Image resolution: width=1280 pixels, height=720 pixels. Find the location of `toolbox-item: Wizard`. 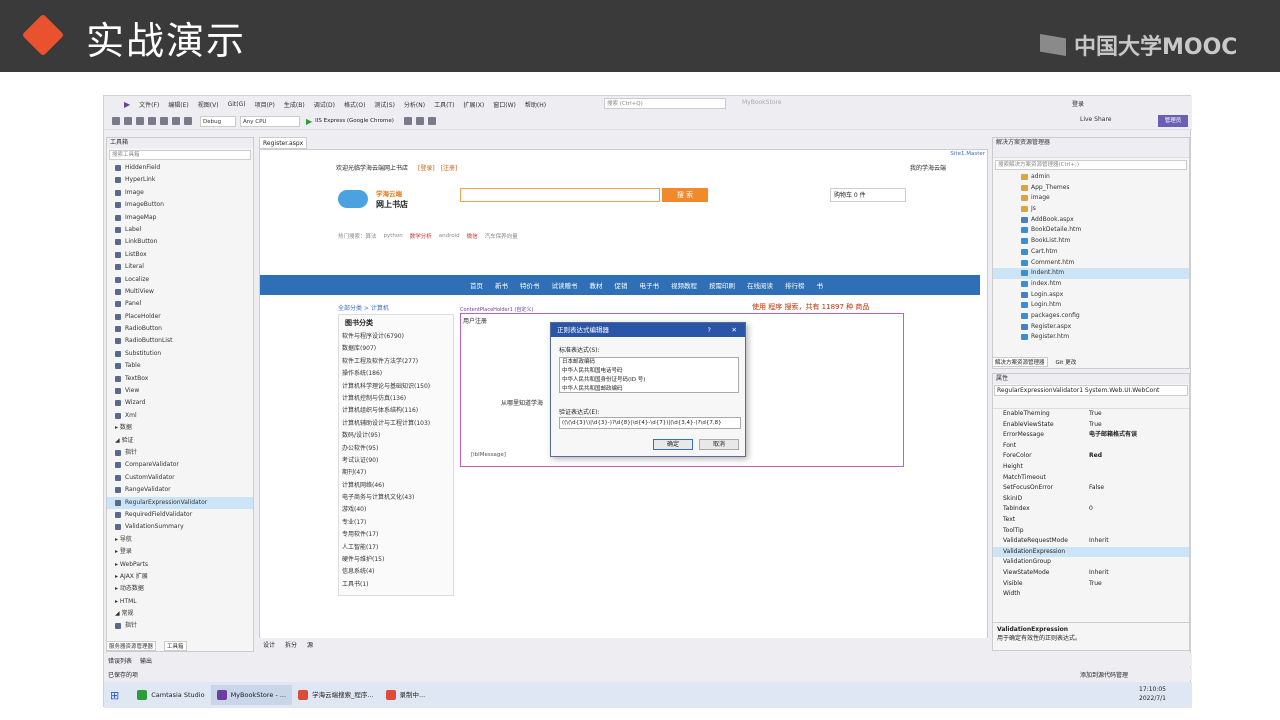

toolbox-item: Wizard is located at coordinates (180, 403).